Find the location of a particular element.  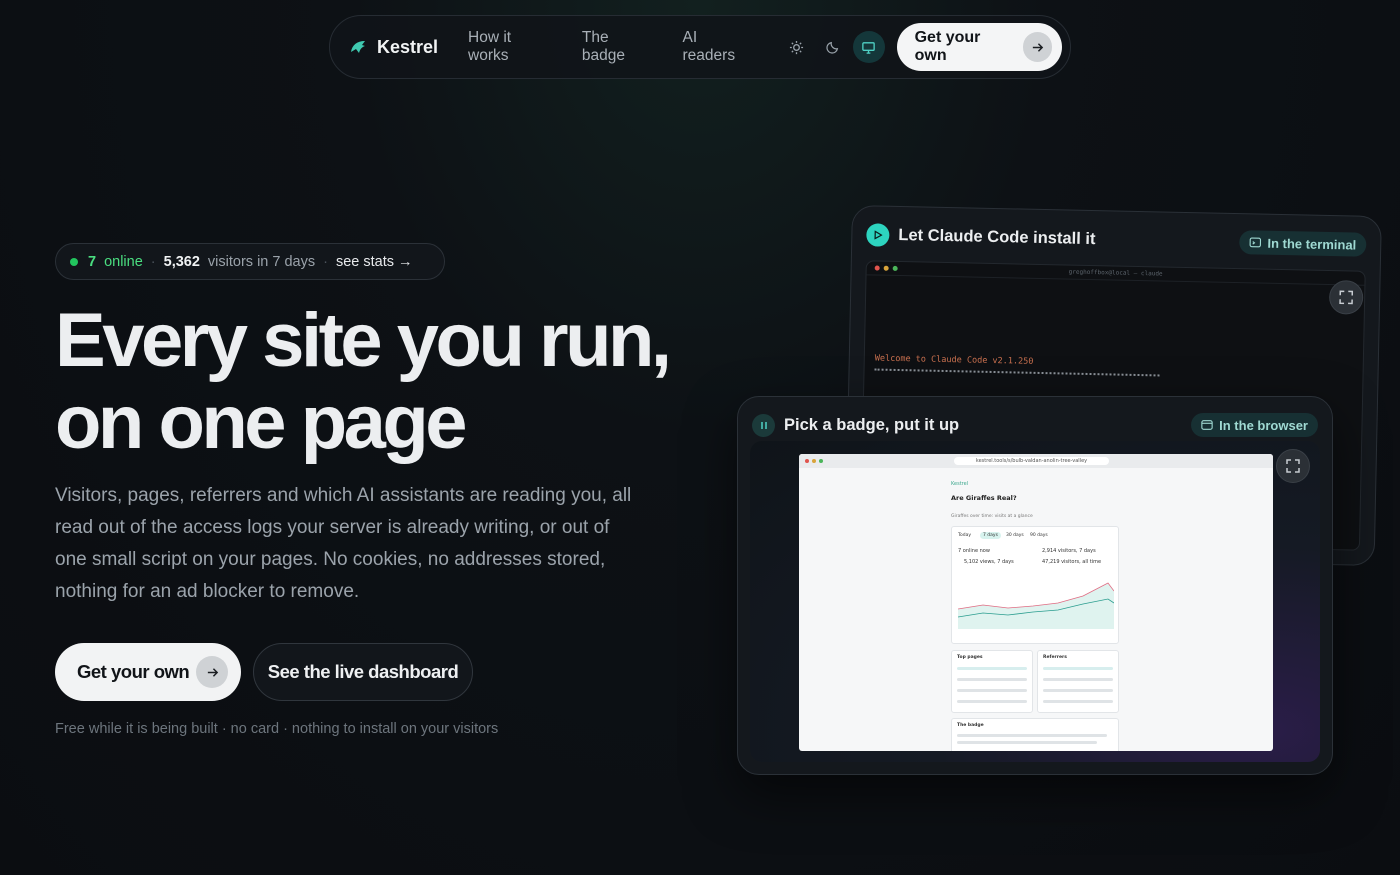

maximize-dot-icon is located at coordinates (821, 461).